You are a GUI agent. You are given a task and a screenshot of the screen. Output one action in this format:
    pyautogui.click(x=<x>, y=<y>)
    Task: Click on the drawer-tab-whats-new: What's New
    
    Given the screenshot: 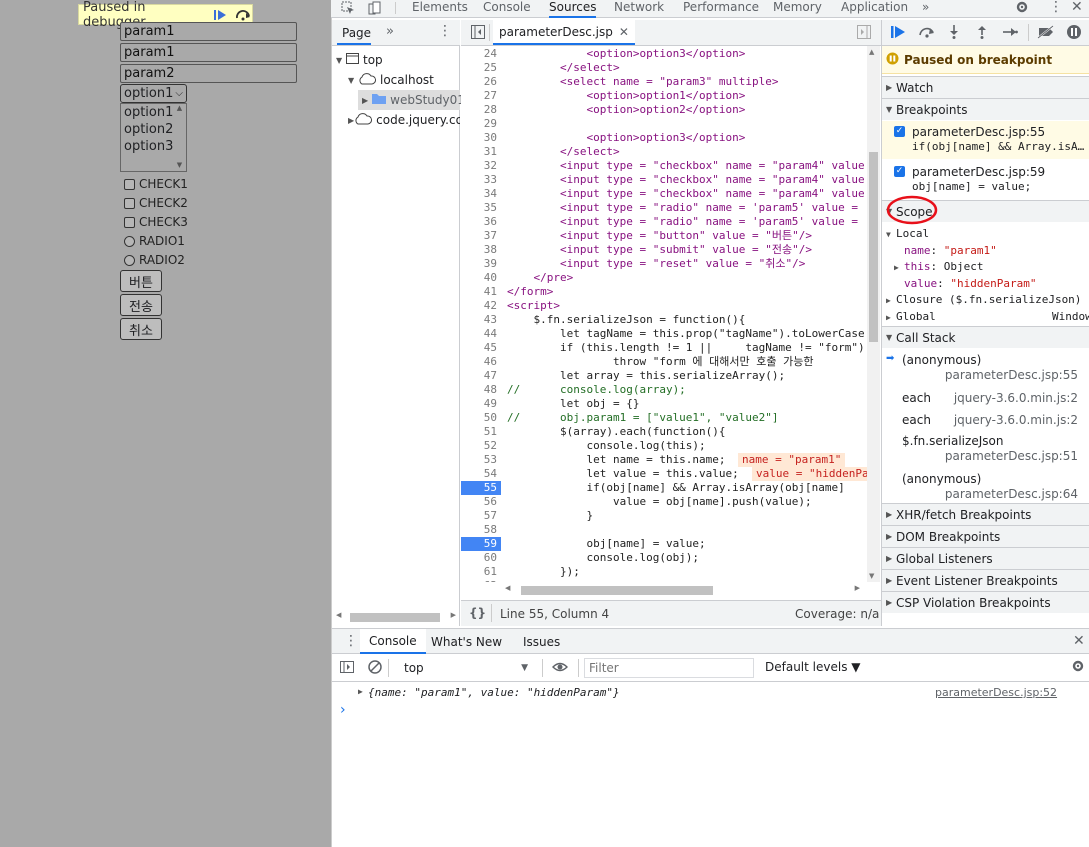 What is the action you would take?
    pyautogui.click(x=466, y=642)
    